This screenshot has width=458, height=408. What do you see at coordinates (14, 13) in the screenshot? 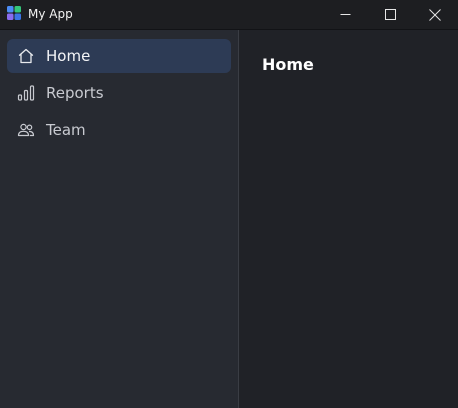
I see `app-logo-icon` at bounding box center [14, 13].